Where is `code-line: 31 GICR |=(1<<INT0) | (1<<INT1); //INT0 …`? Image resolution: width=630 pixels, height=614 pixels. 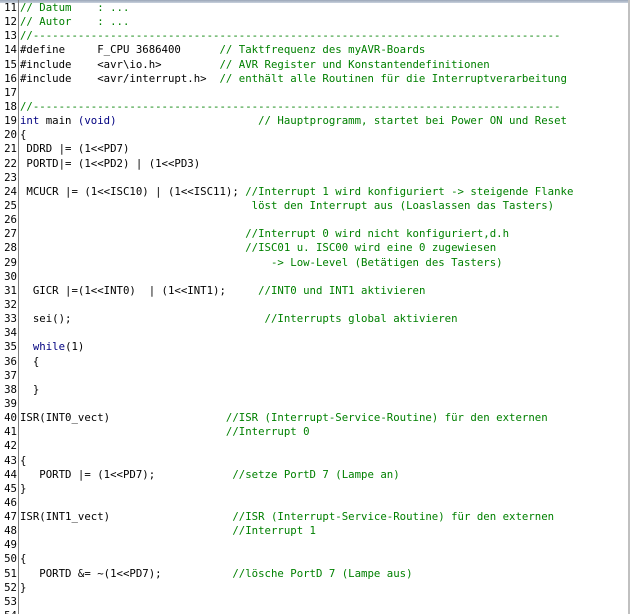 code-line: 31 GICR |=(1<<INT0) | (1<<INT1); //INT0 … is located at coordinates (314, 291).